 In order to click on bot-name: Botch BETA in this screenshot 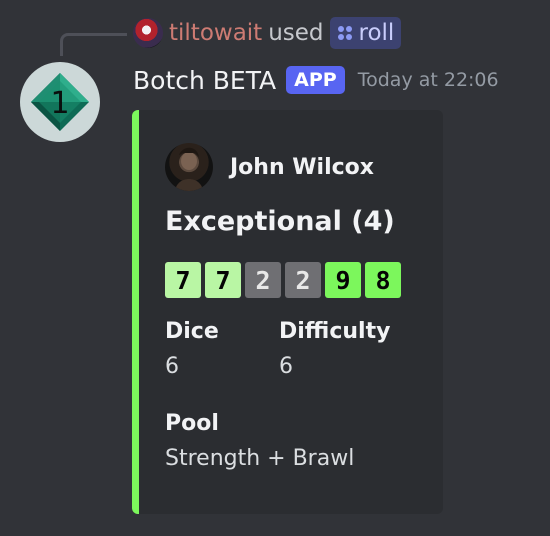, I will do `click(204, 80)`.